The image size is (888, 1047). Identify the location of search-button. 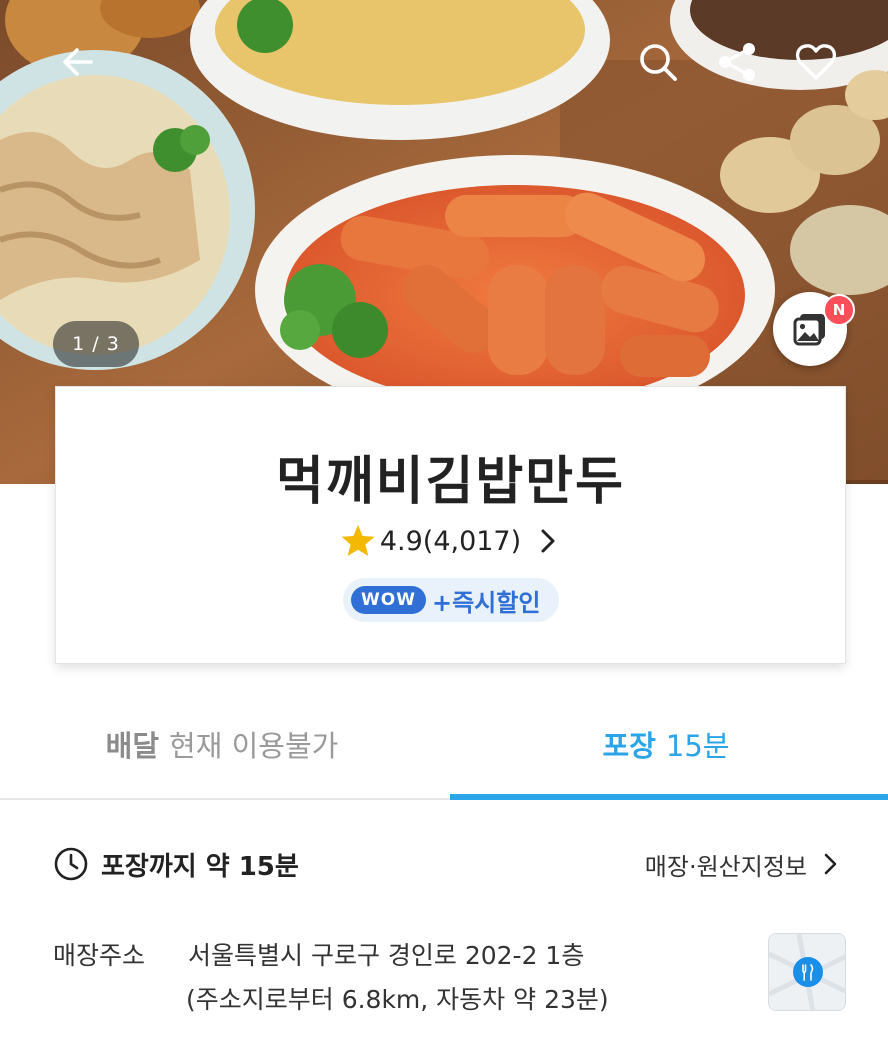
(658, 62).